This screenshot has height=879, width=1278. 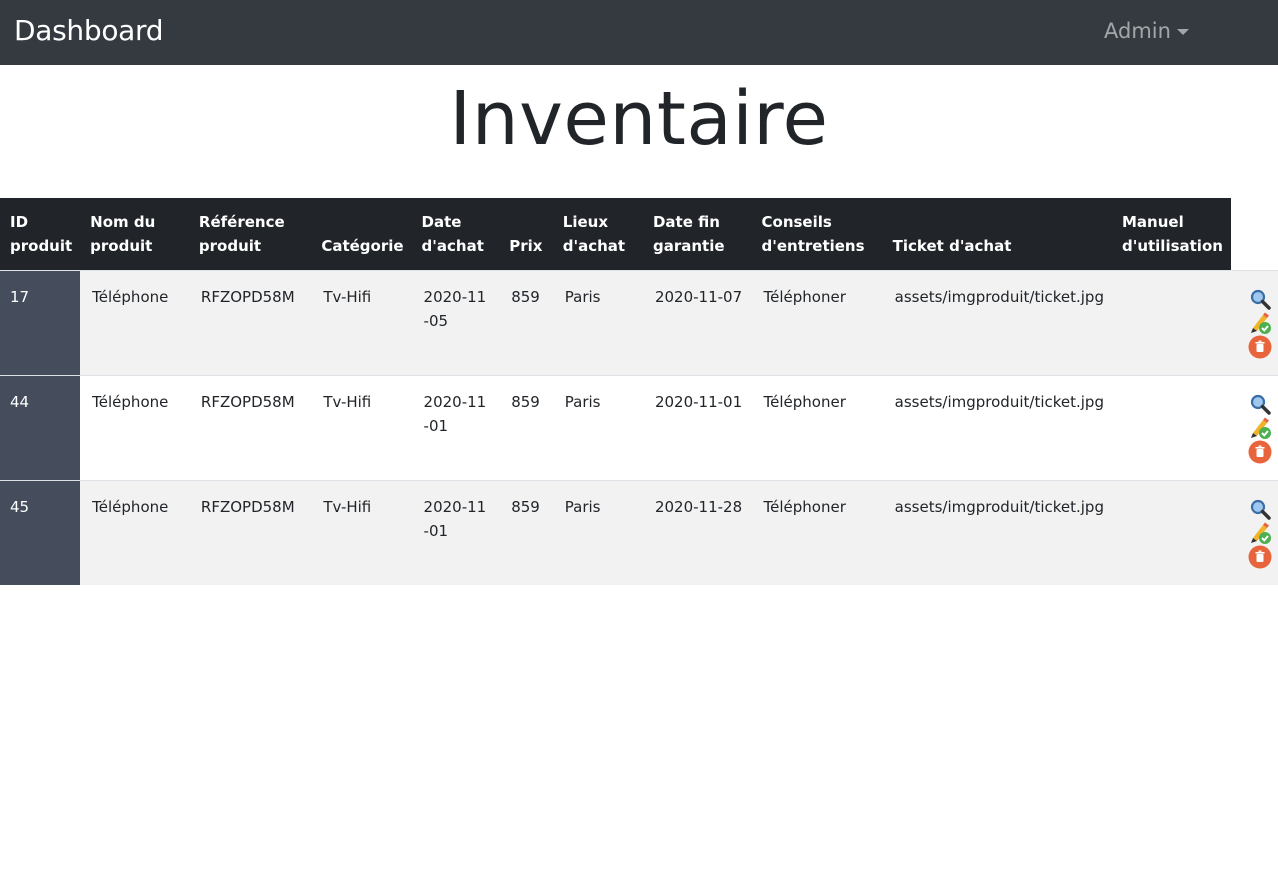 What do you see at coordinates (597, 234) in the screenshot?
I see `col-header-place: Lieux d'achat` at bounding box center [597, 234].